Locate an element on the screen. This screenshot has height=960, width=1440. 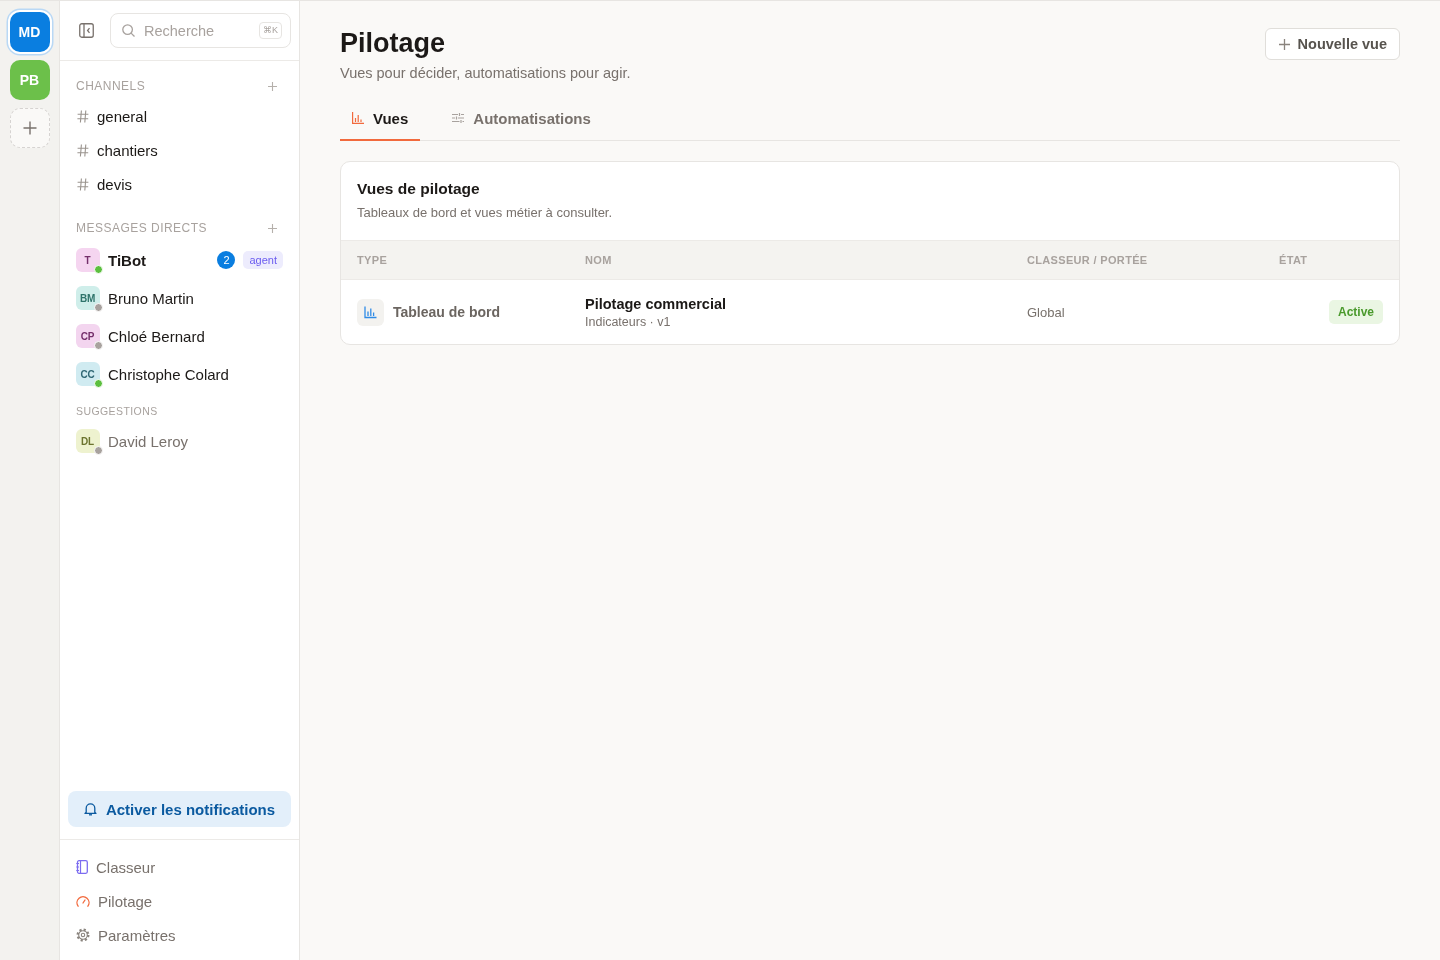
table-cell: Global is located at coordinates (1046, 312).